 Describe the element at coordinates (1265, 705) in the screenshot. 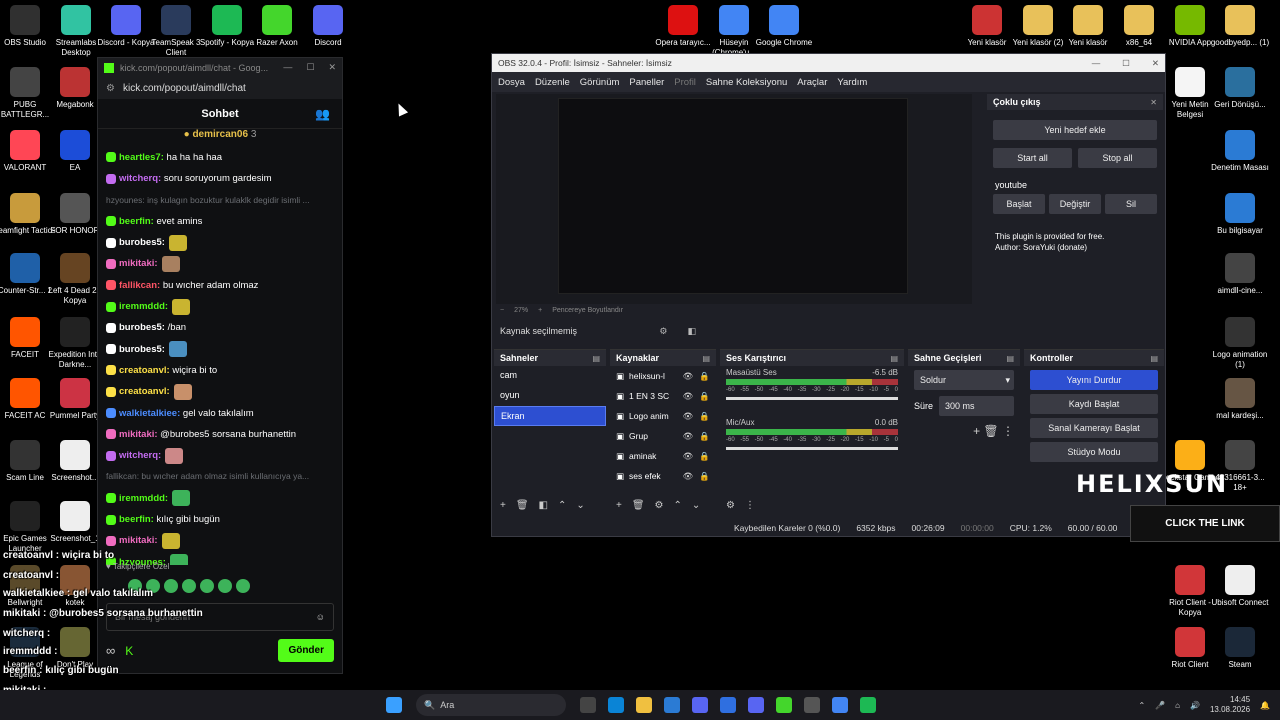

I see `notification-icon: 🔔` at that location.